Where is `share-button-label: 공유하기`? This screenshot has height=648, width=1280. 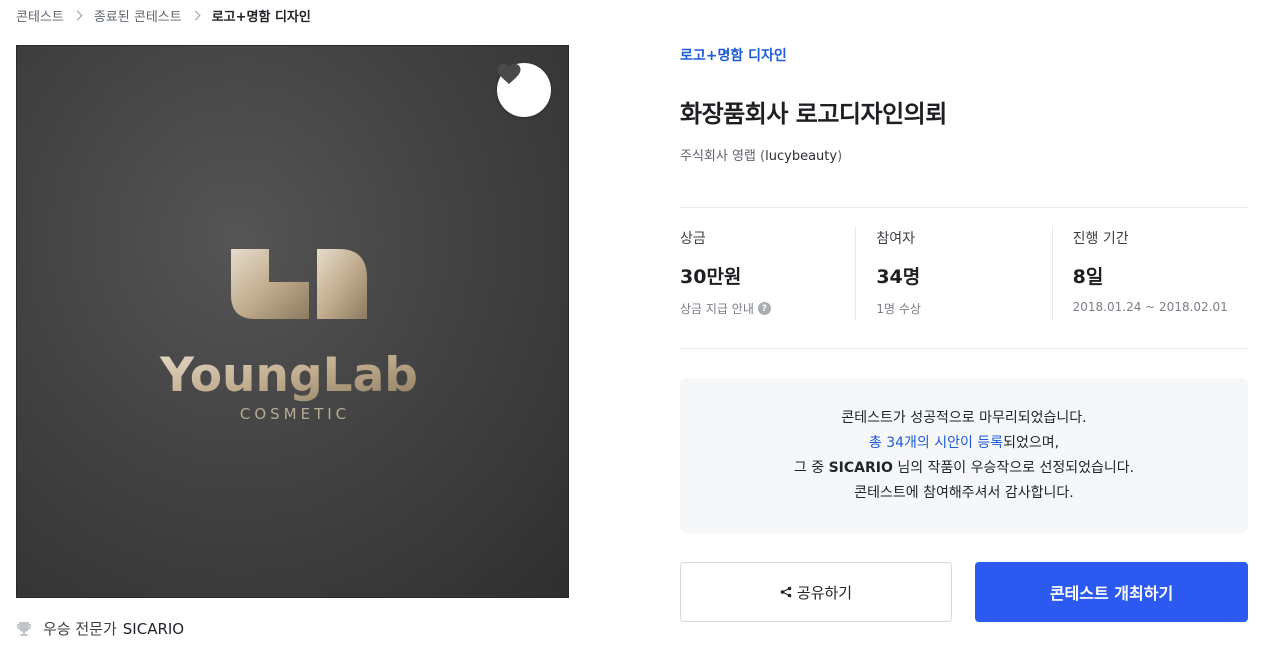
share-button-label: 공유하기 is located at coordinates (824, 592).